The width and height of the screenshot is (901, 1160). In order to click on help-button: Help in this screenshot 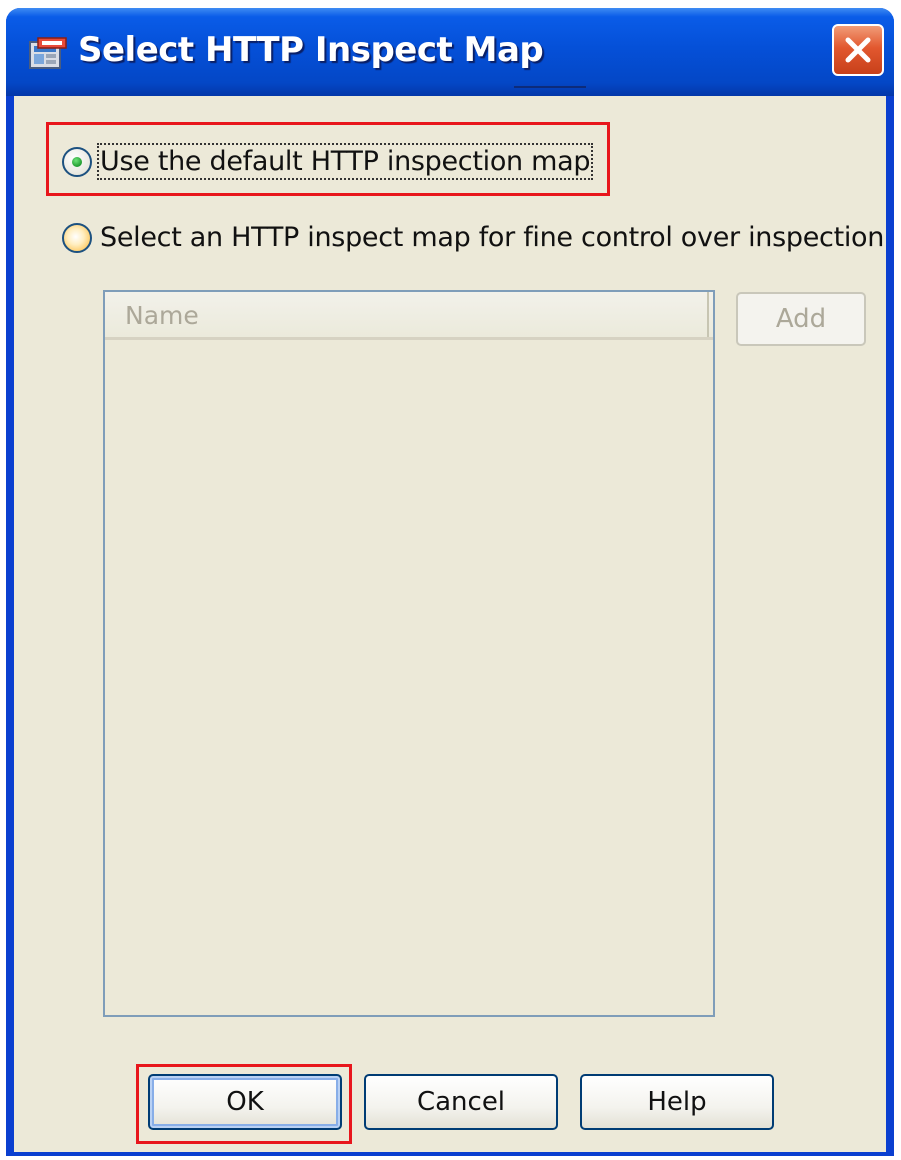, I will do `click(677, 1102)`.